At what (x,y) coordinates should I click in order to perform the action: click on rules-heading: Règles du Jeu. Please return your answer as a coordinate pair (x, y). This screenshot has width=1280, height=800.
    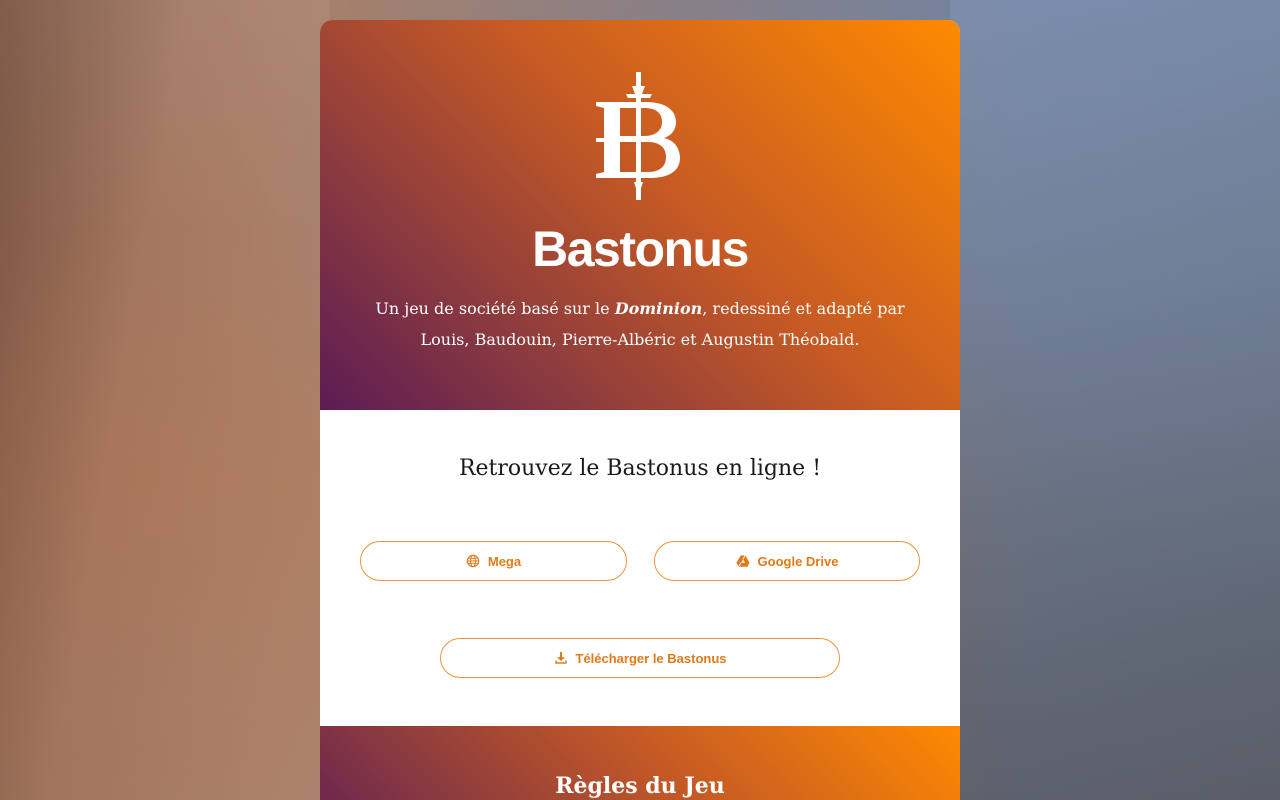
    Looking at the image, I should click on (640, 786).